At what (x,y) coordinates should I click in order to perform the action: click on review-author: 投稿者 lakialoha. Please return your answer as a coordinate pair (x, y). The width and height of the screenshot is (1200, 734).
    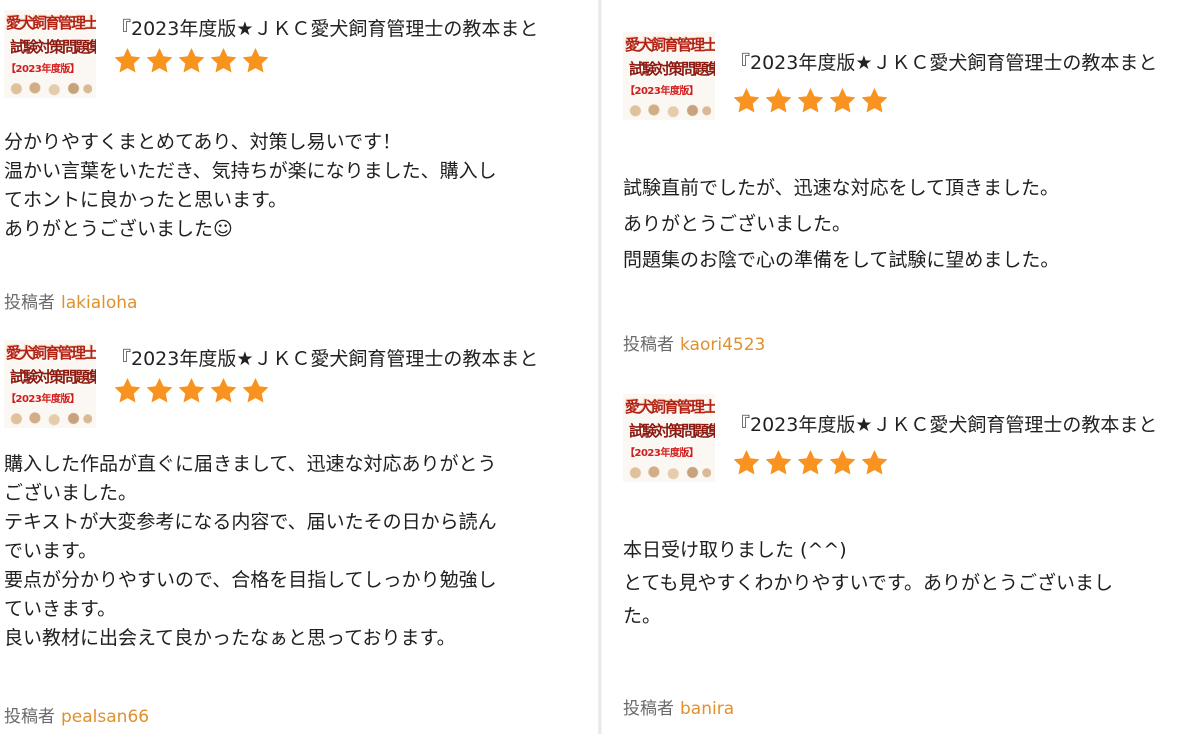
    Looking at the image, I should click on (70, 300).